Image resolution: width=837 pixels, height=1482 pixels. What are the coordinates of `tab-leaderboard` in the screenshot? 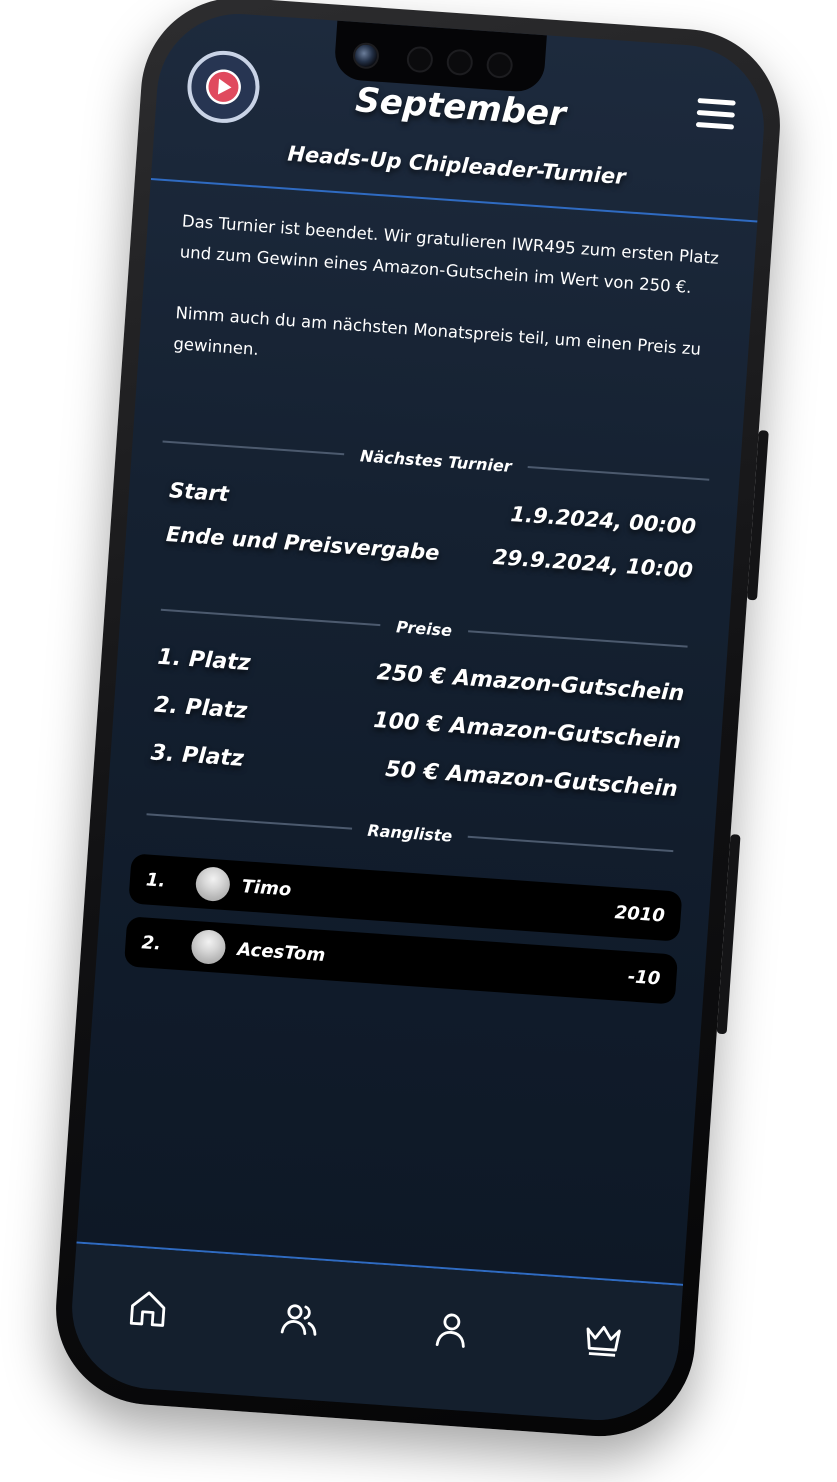 It's located at (602, 1340).